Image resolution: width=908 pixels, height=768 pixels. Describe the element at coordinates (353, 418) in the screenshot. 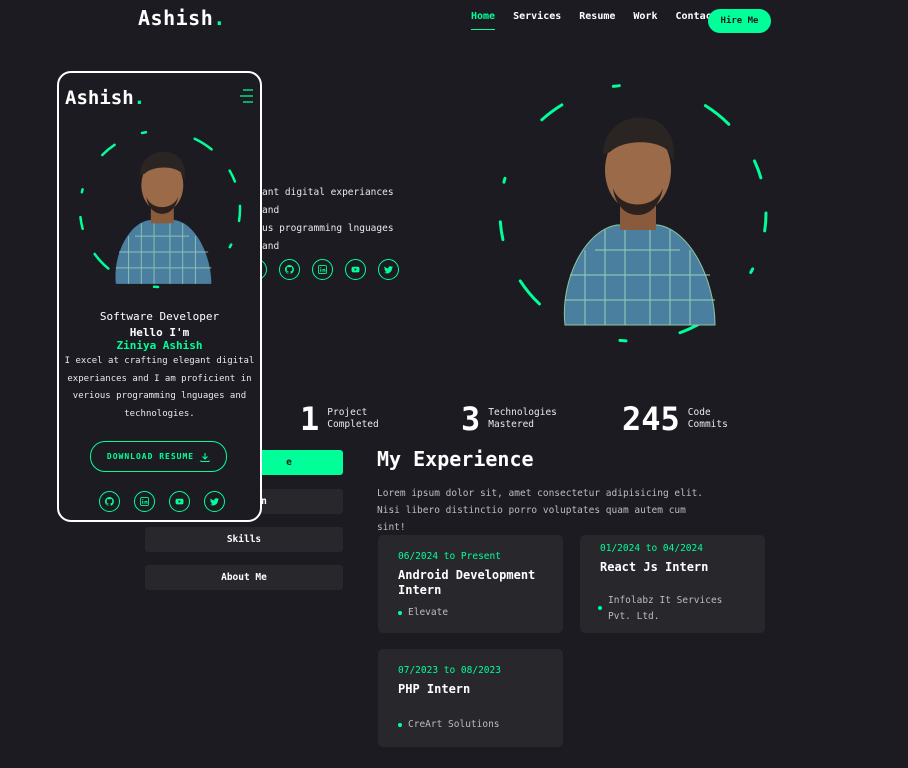

I see `stat-label: Project Completed` at that location.